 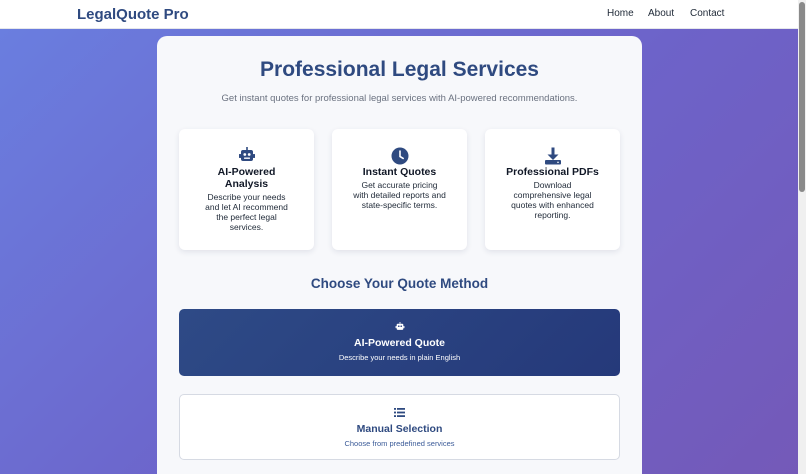 I want to click on feature-title: AI-Powered Analysis, so click(x=246, y=178).